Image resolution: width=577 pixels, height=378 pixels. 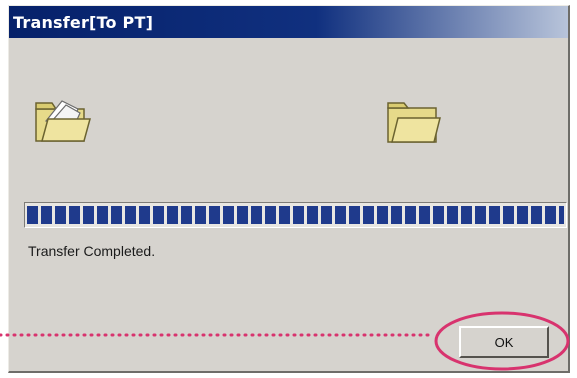 I want to click on title-bar: Transfer[To PT], so click(x=288, y=22).